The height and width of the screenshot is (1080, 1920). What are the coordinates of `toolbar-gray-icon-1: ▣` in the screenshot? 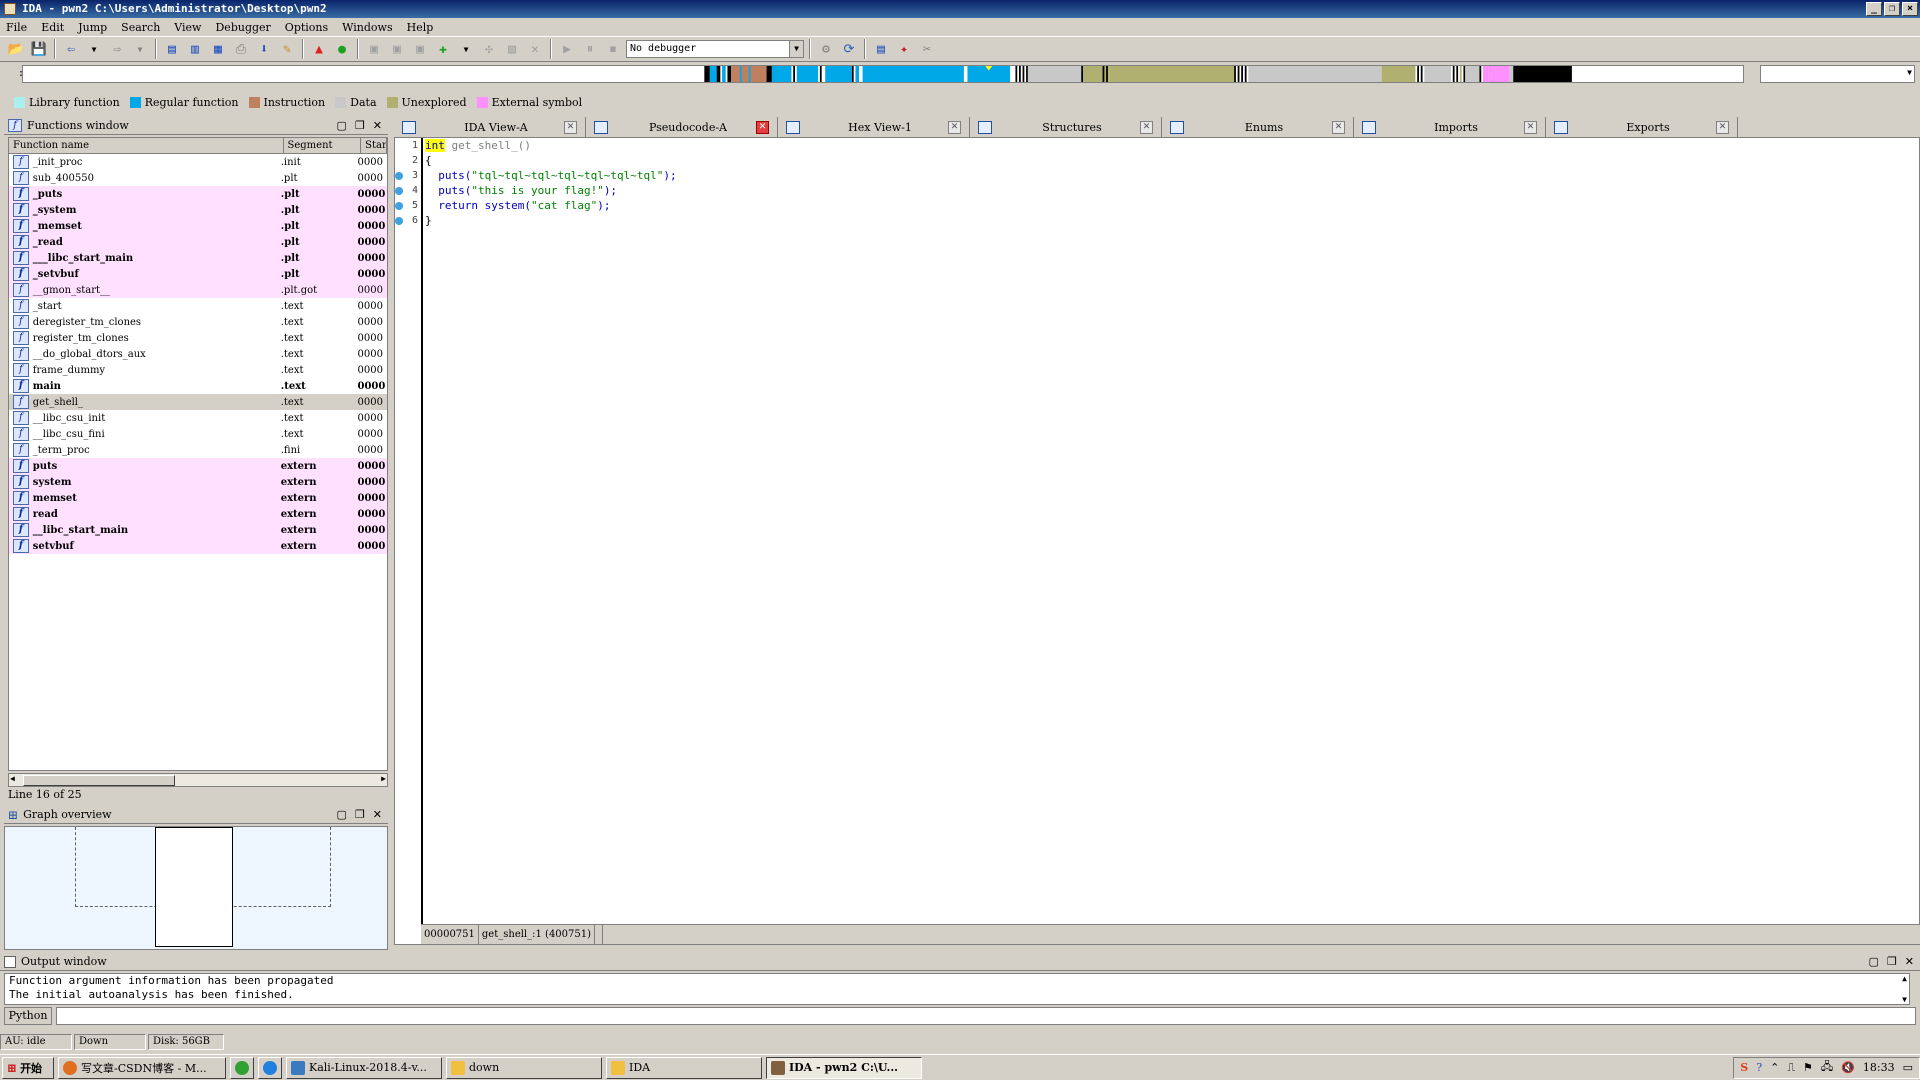 It's located at (374, 49).